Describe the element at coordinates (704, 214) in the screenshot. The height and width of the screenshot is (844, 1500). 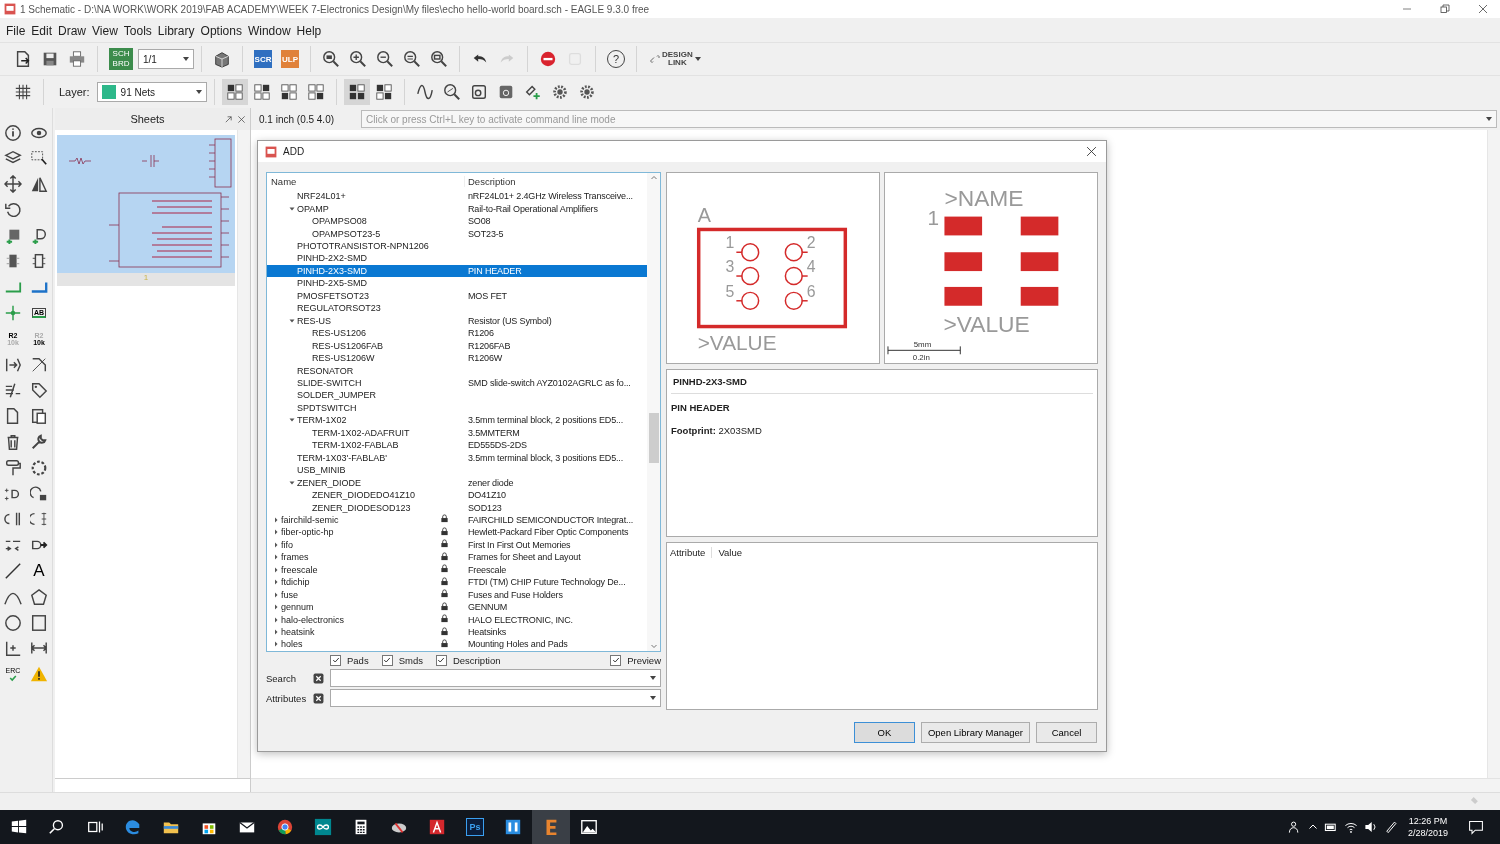
I see `gate-label: A` at that location.